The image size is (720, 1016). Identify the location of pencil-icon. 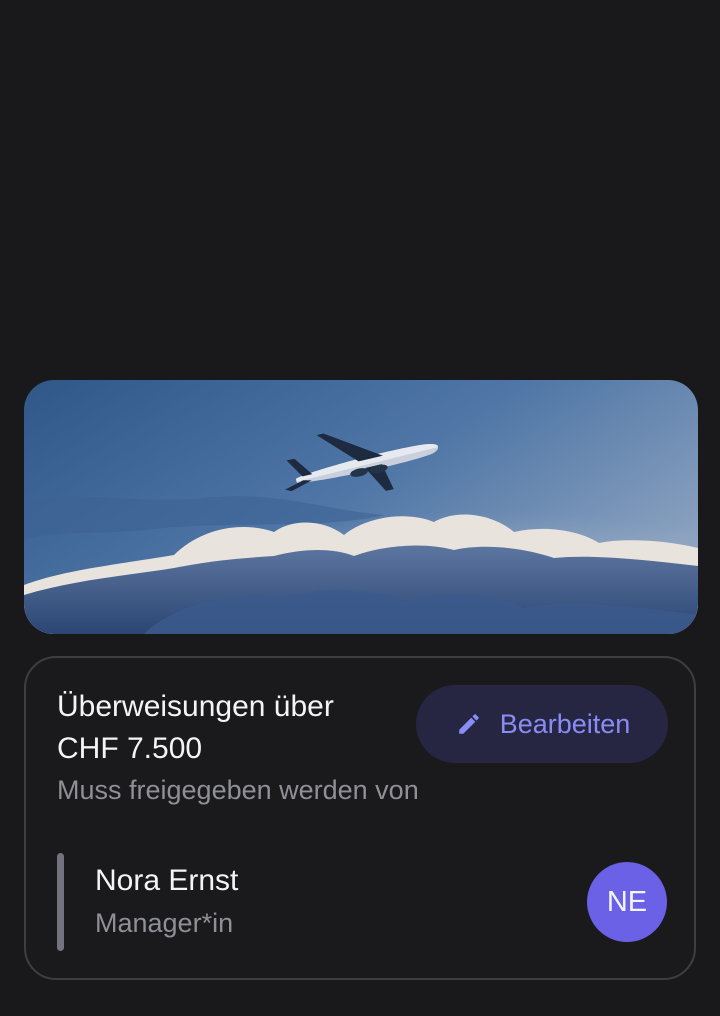
(469, 724).